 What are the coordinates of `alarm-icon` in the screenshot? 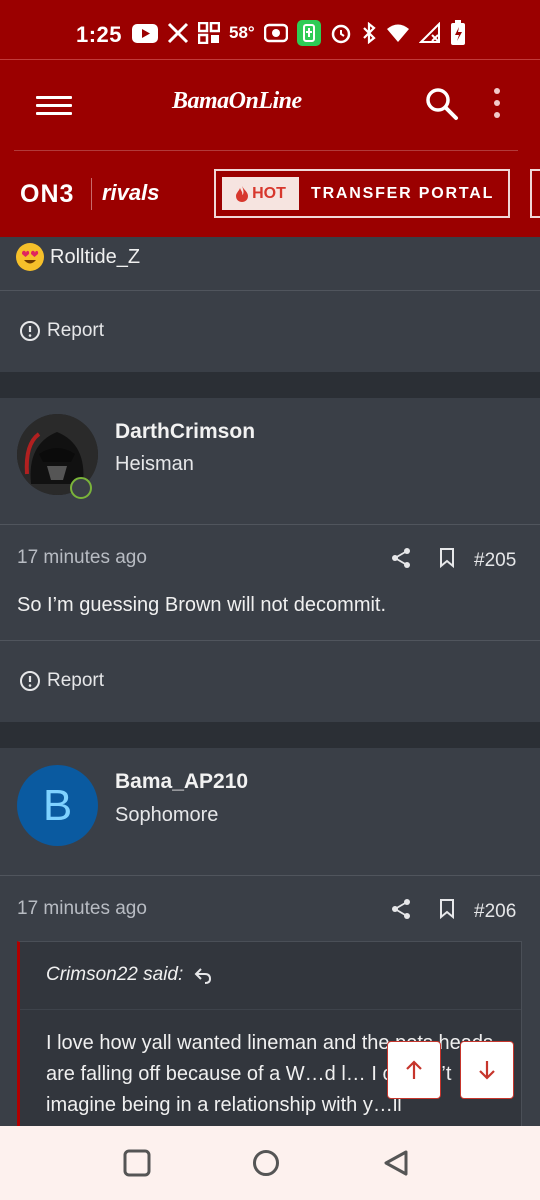 It's located at (341, 33).